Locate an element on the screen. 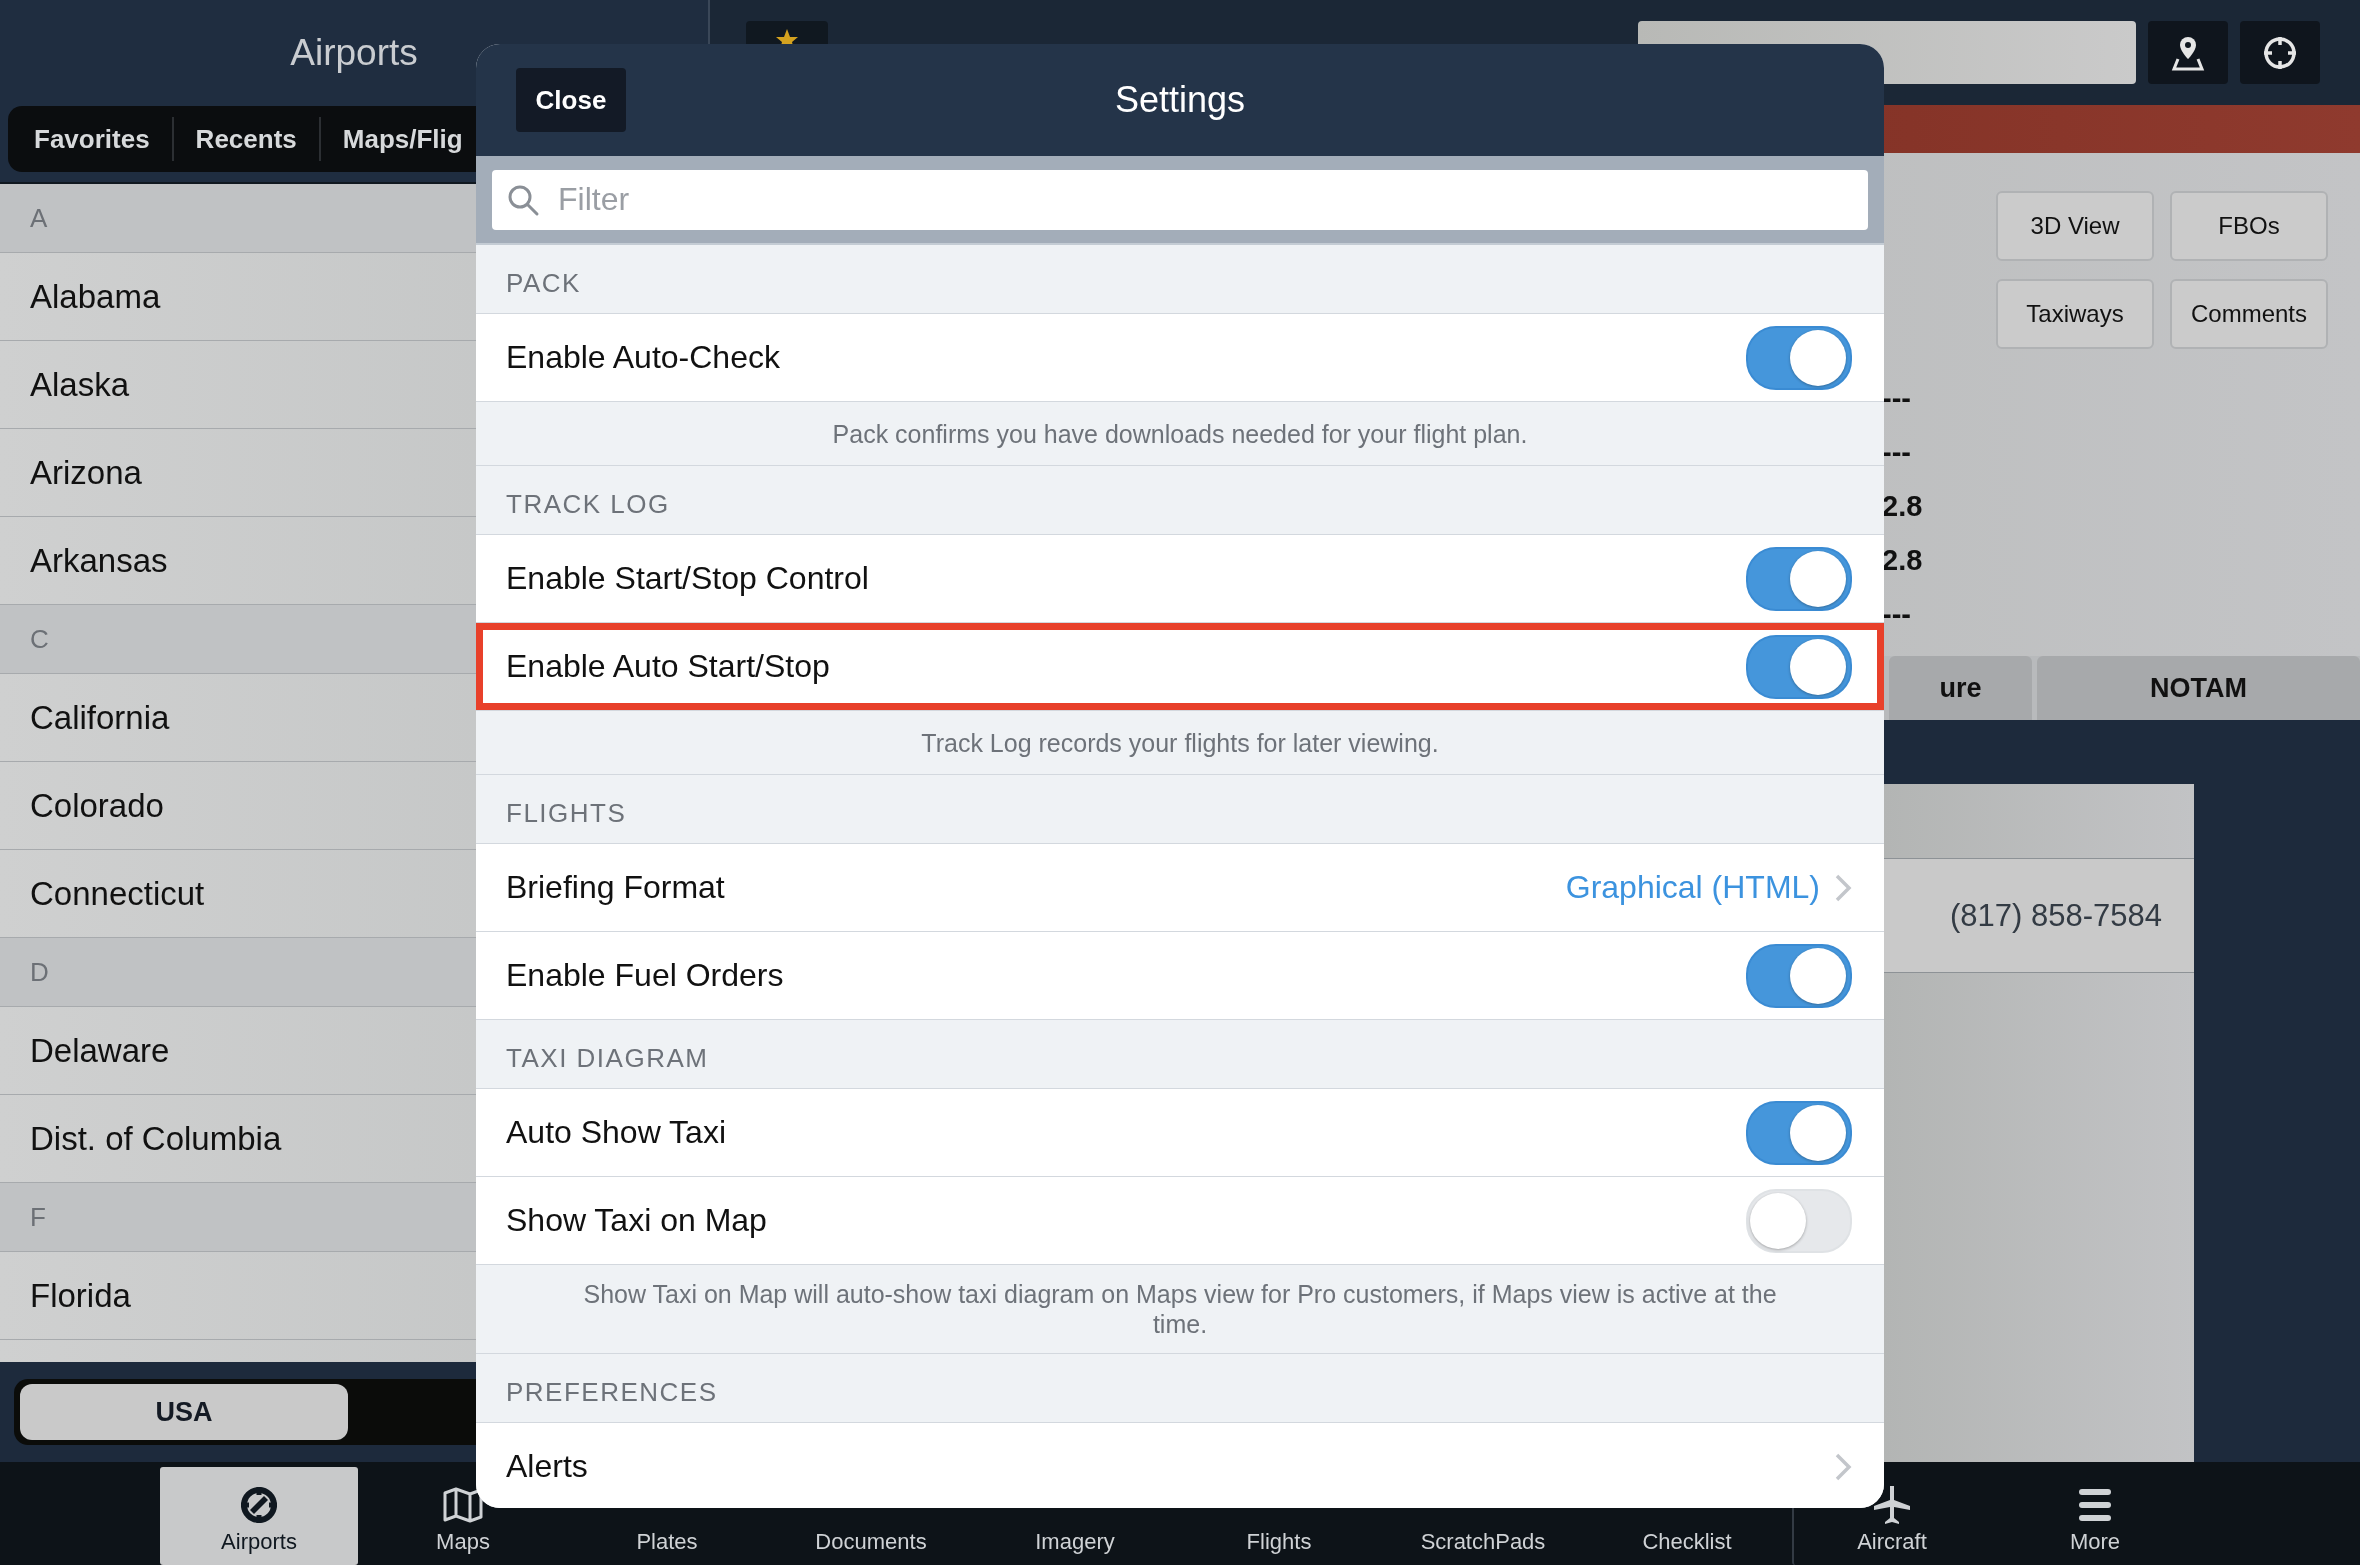  tab-bar-item: More is located at coordinates (2095, 1516).